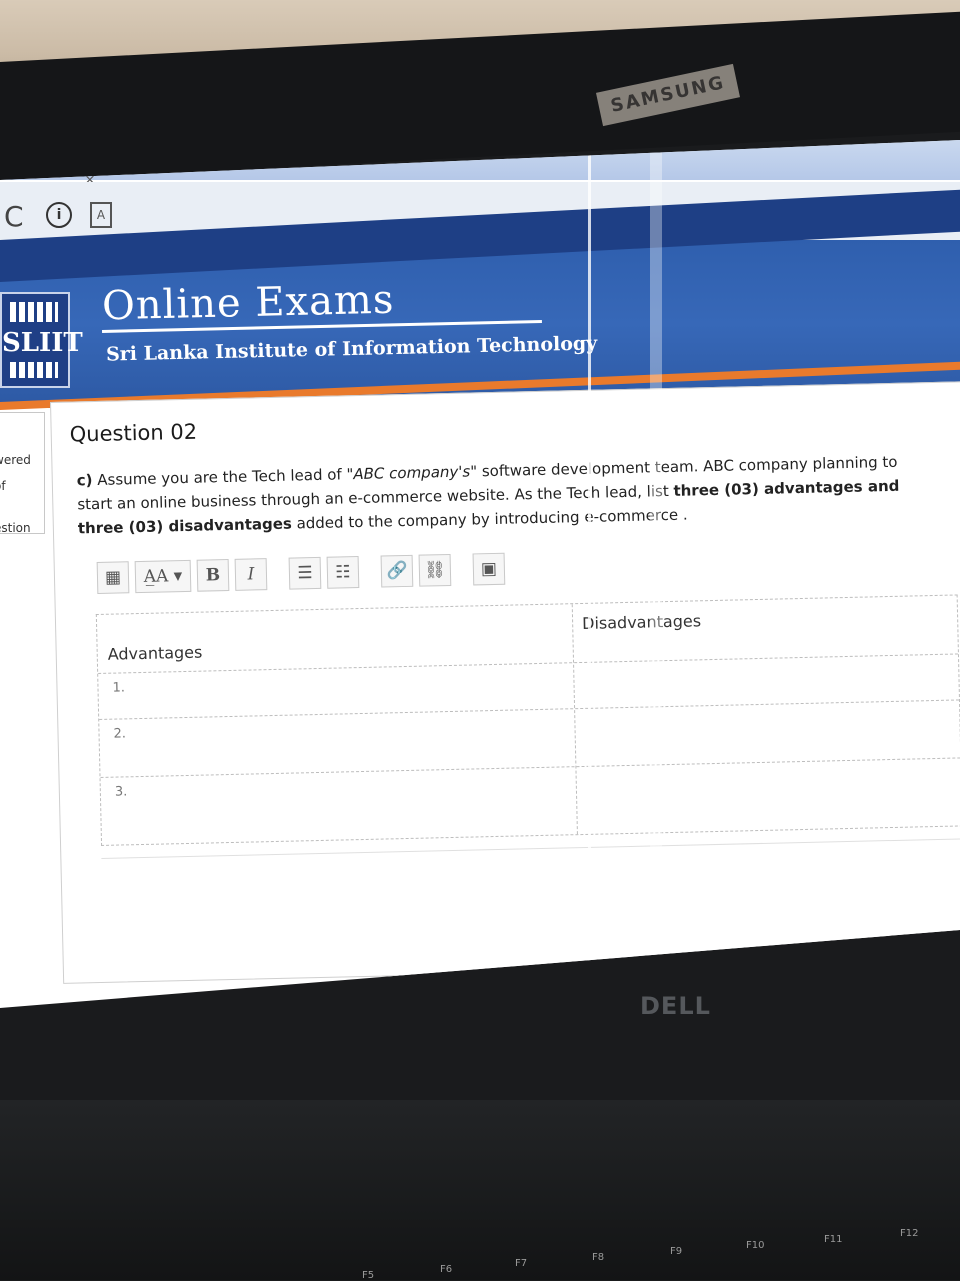  What do you see at coordinates (480, 1190) in the screenshot?
I see `keyboard: F5 F6 F7 F8 F9 F10 F11 F12` at bounding box center [480, 1190].